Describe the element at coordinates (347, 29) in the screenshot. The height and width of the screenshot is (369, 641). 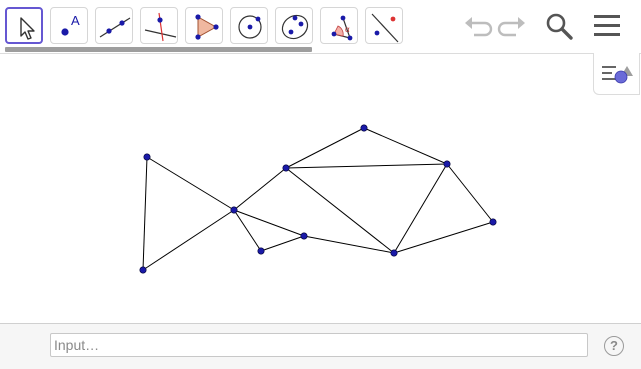
I see `angle-tool-label: α` at that location.